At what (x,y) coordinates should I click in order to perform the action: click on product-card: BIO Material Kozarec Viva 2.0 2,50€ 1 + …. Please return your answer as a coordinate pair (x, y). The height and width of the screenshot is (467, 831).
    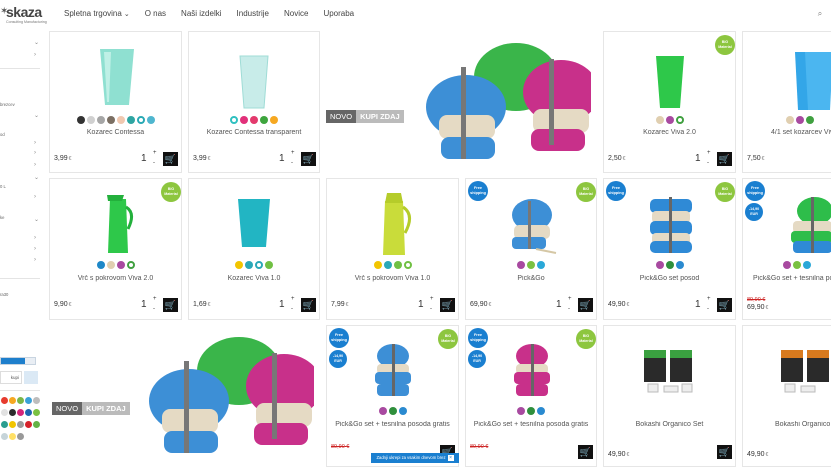
    Looking at the image, I should click on (669, 102).